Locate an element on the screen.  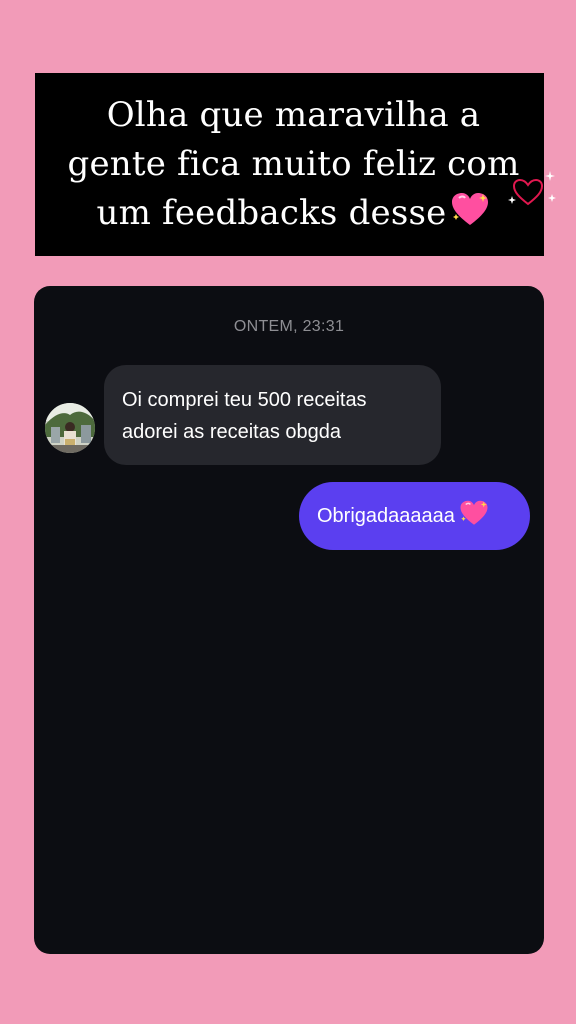
incoming-message-line: adorei as receitas obgda is located at coordinates (232, 432).